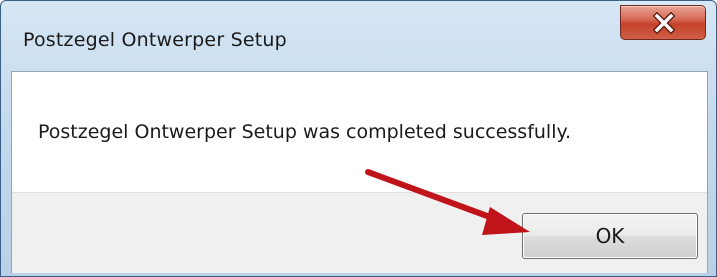 This screenshot has width=717, height=277. I want to click on close-button, so click(663, 22).